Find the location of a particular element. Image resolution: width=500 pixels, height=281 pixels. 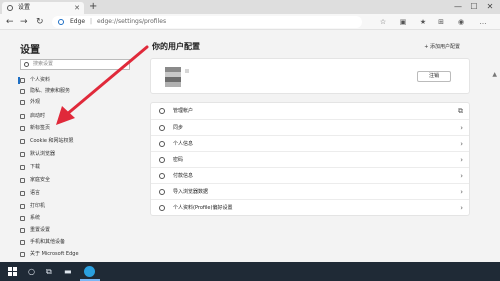

task-view-icon: ⧉ is located at coordinates (49, 271).